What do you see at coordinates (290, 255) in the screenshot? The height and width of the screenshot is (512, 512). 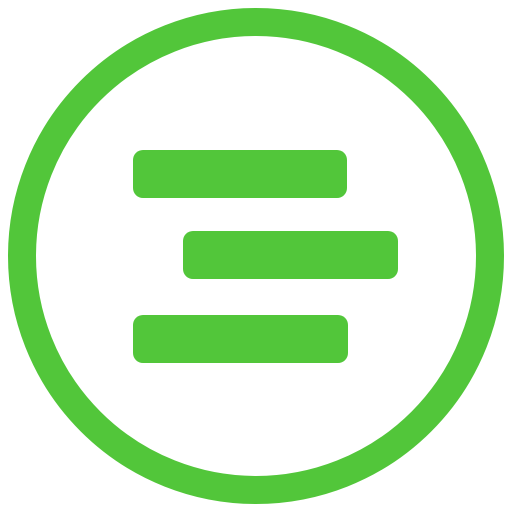 I see `middle-bar` at bounding box center [290, 255].